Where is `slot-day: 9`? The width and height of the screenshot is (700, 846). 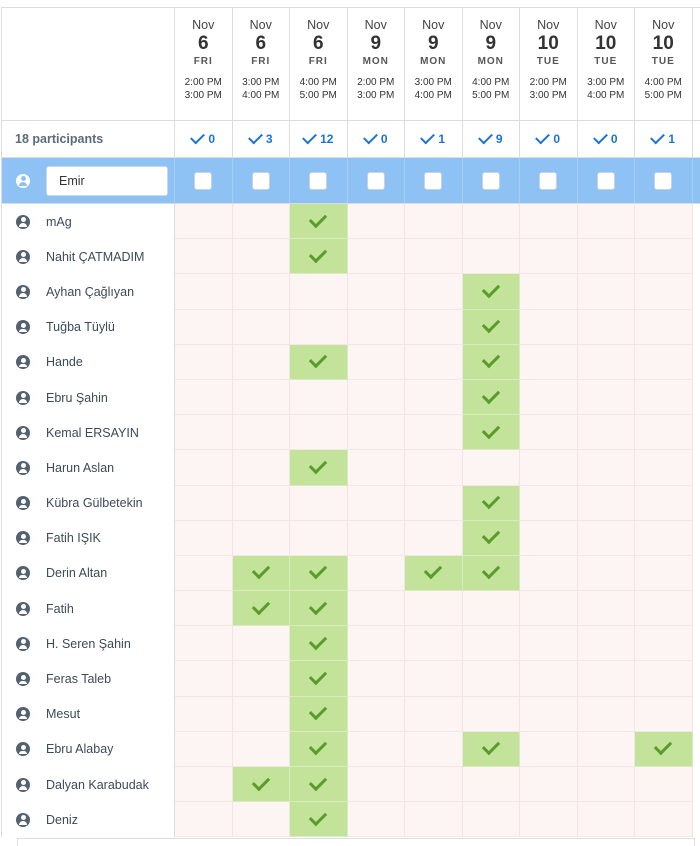
slot-day: 9 is located at coordinates (433, 43).